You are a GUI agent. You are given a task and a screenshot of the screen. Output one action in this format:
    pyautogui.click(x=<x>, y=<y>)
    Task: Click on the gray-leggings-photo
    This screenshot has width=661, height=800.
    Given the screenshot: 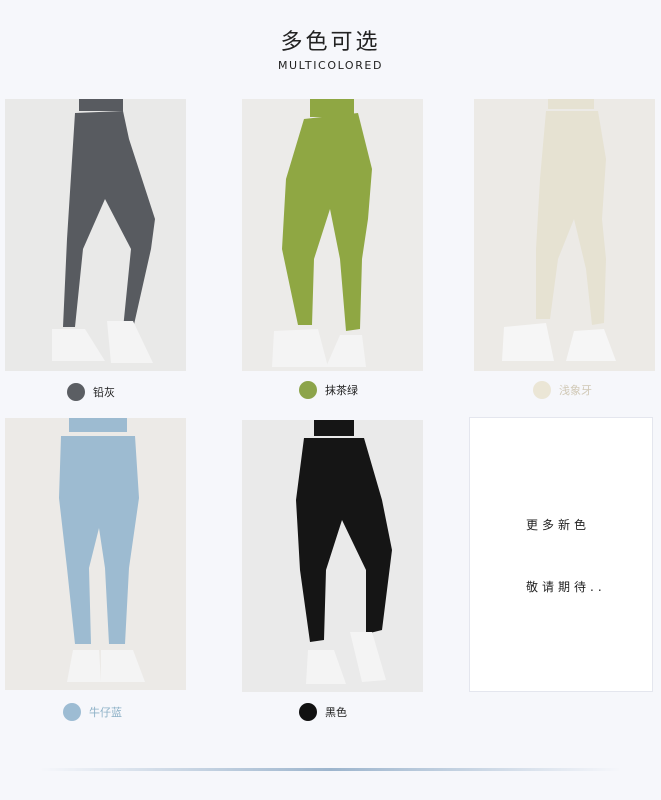 What is the action you would take?
    pyautogui.click(x=95, y=235)
    